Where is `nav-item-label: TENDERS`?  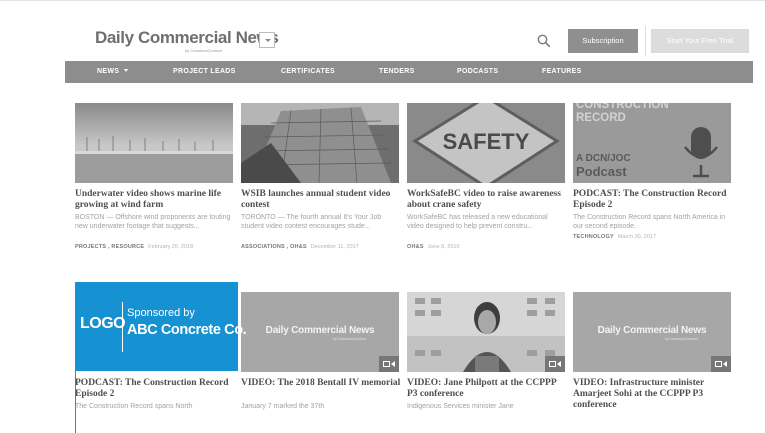
nav-item-label: TENDERS is located at coordinates (397, 71).